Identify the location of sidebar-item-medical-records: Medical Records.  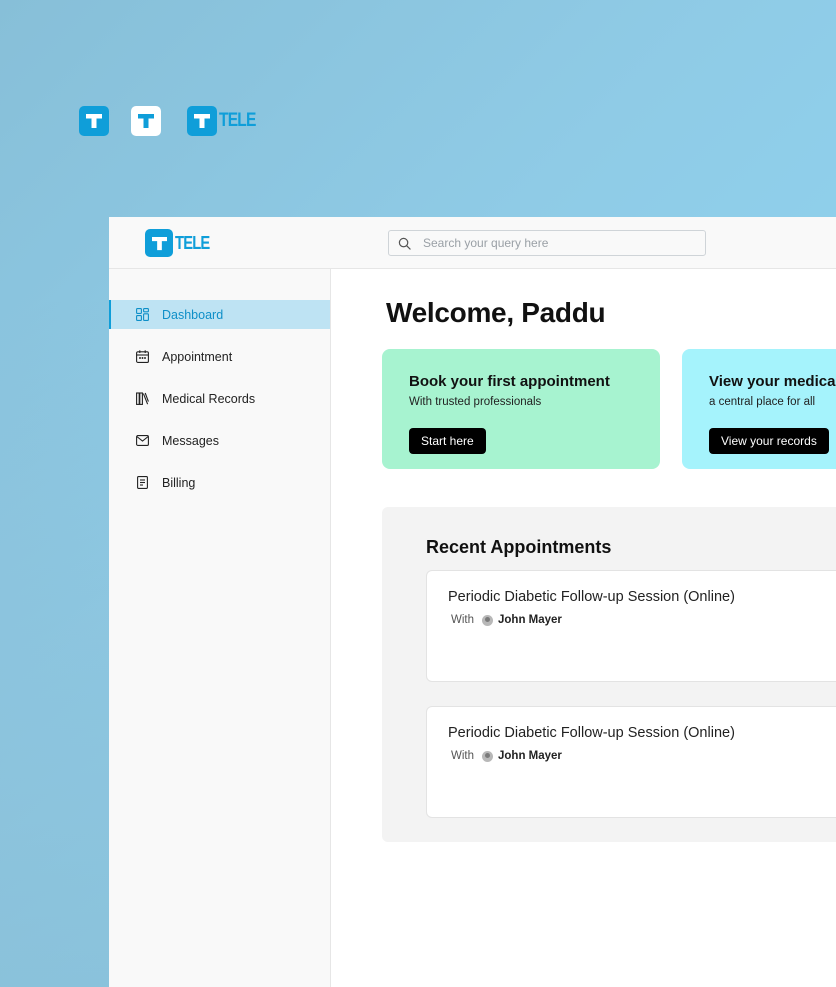
(219, 398).